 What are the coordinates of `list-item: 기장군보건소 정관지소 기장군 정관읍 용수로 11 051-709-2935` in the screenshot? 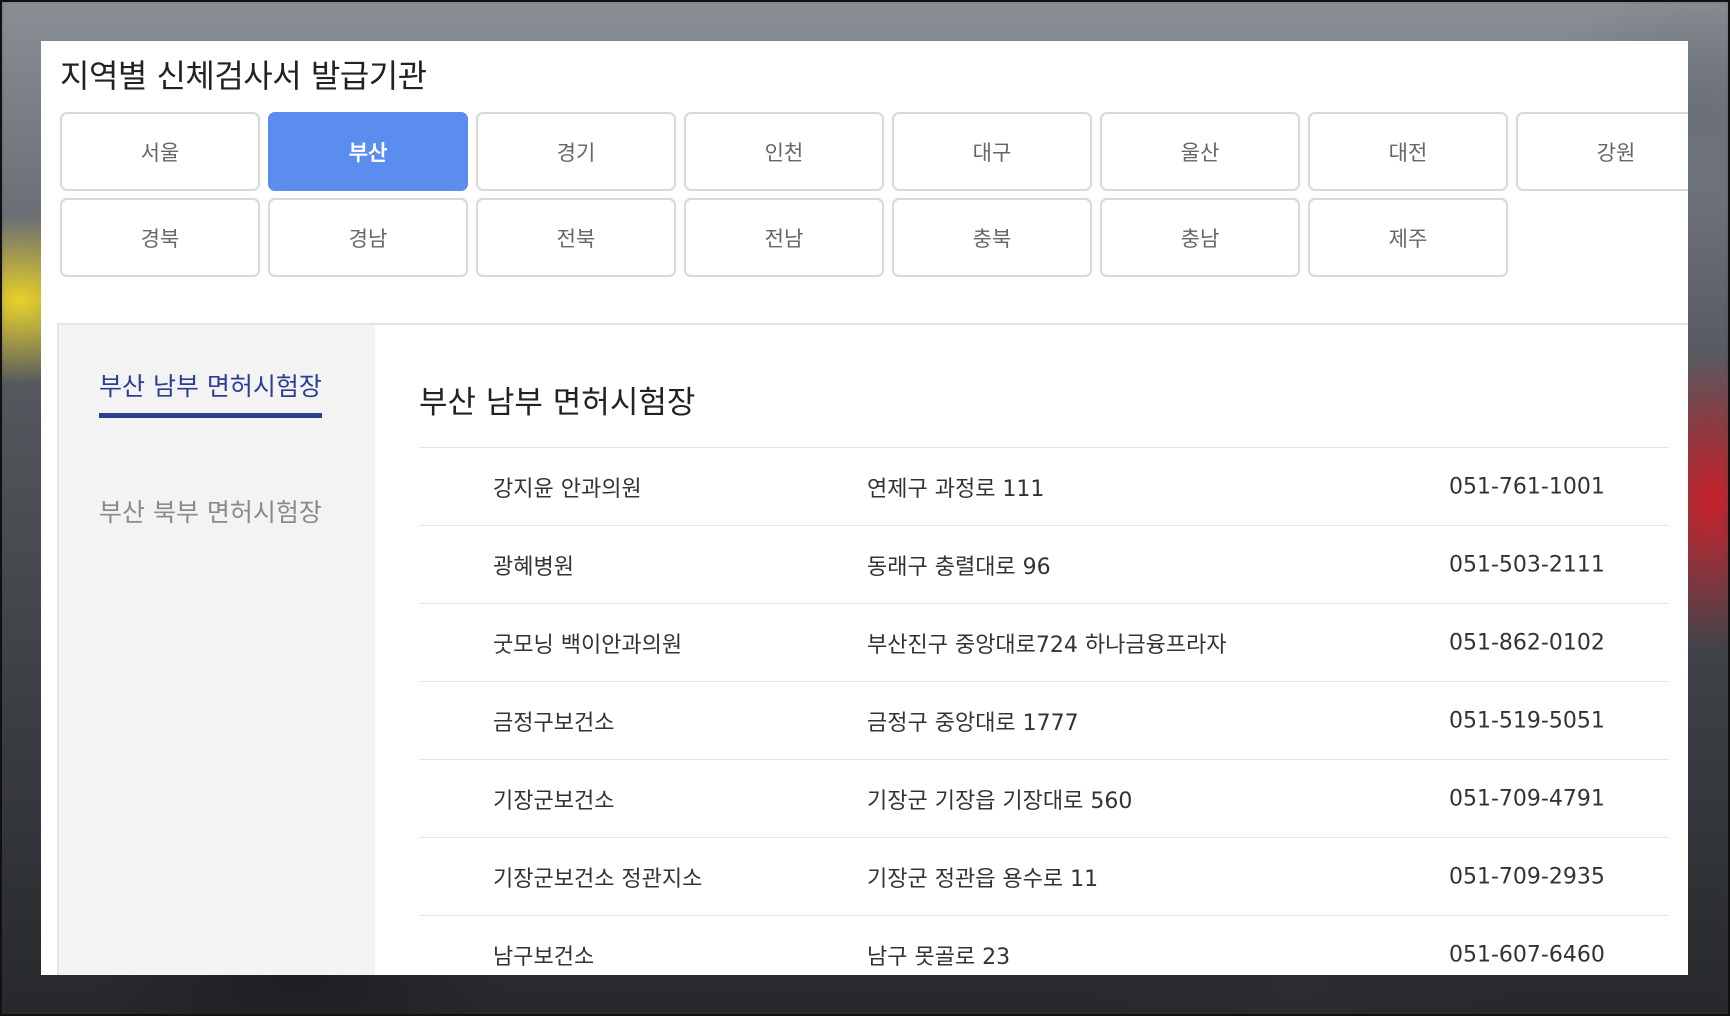 It's located at (1044, 876).